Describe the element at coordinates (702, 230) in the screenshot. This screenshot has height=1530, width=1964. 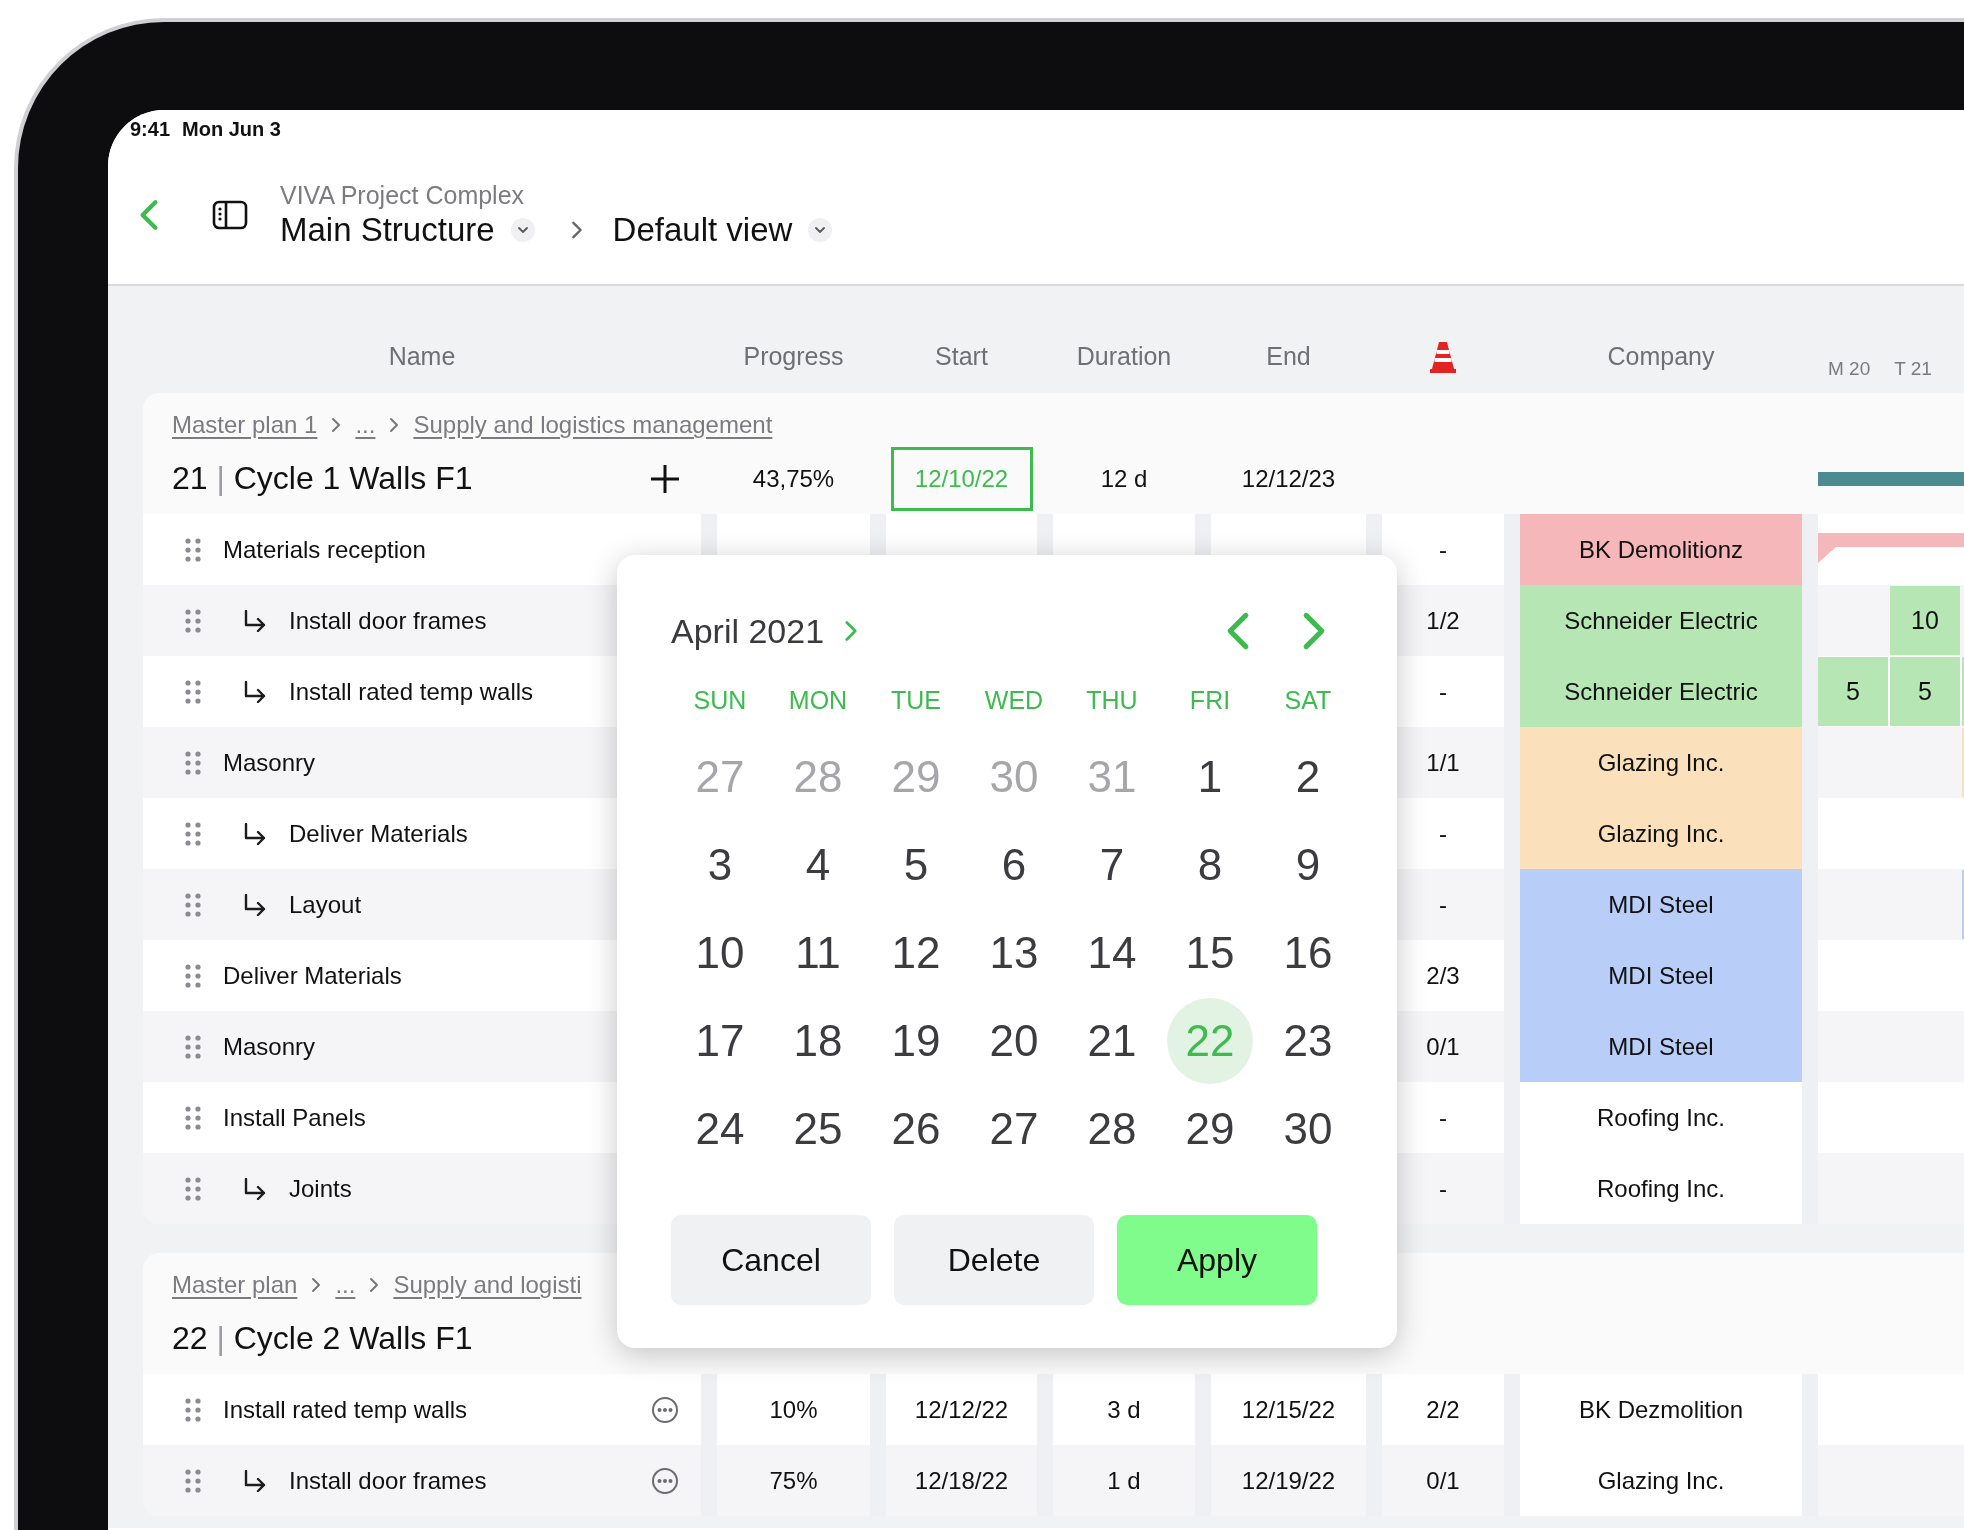
I see `view-selector: Default view` at that location.